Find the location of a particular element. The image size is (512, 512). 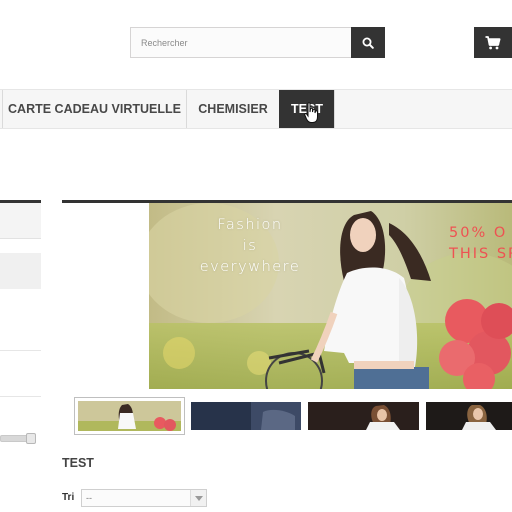

banner-slogan-line-1: Fashion is located at coordinates (250, 225).